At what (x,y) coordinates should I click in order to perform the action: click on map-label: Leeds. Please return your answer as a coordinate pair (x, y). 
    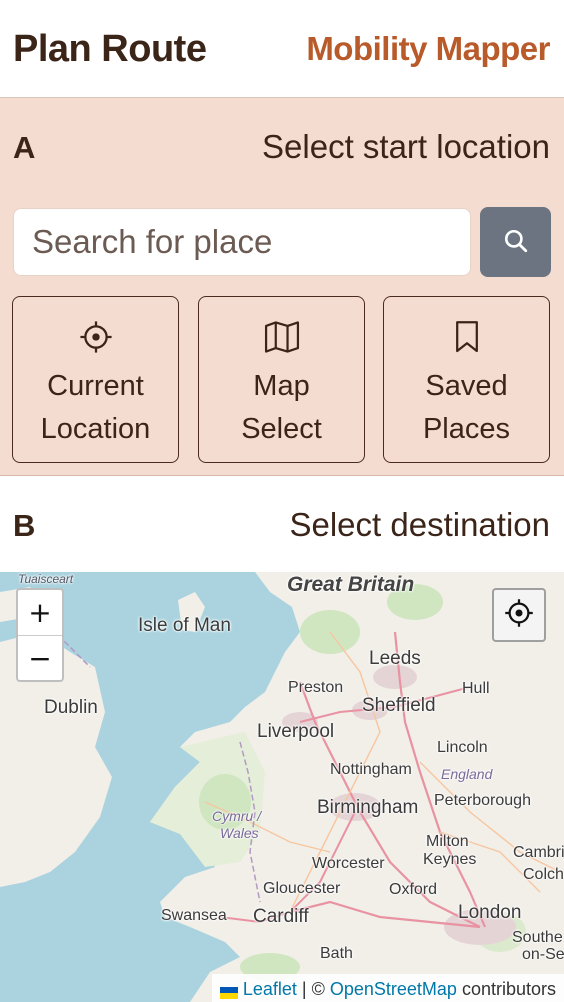
    Looking at the image, I should click on (395, 658).